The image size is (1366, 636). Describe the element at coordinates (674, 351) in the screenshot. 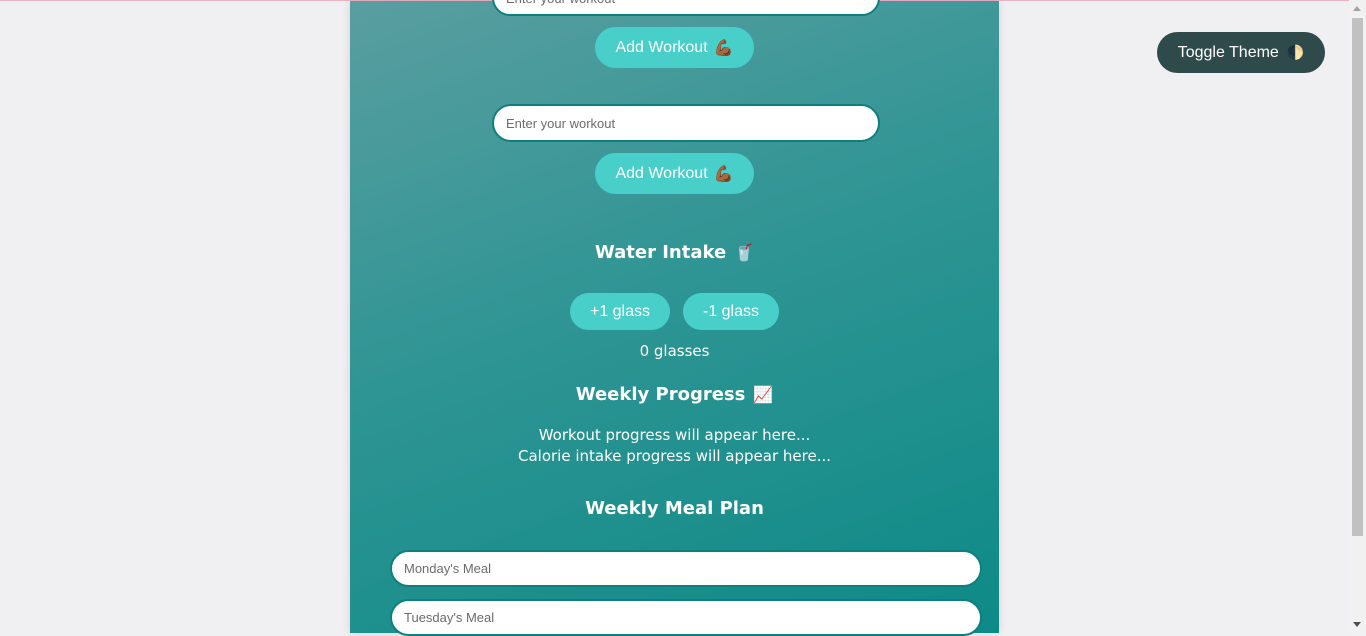

I see `glass-count: 0 glasses` at that location.